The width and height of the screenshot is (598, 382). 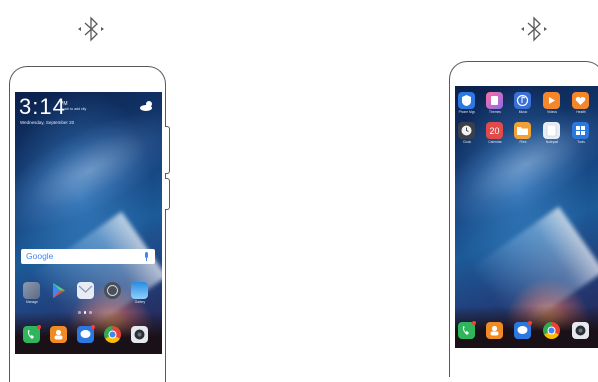 What do you see at coordinates (581, 142) in the screenshot?
I see `app-label: Tools` at bounding box center [581, 142].